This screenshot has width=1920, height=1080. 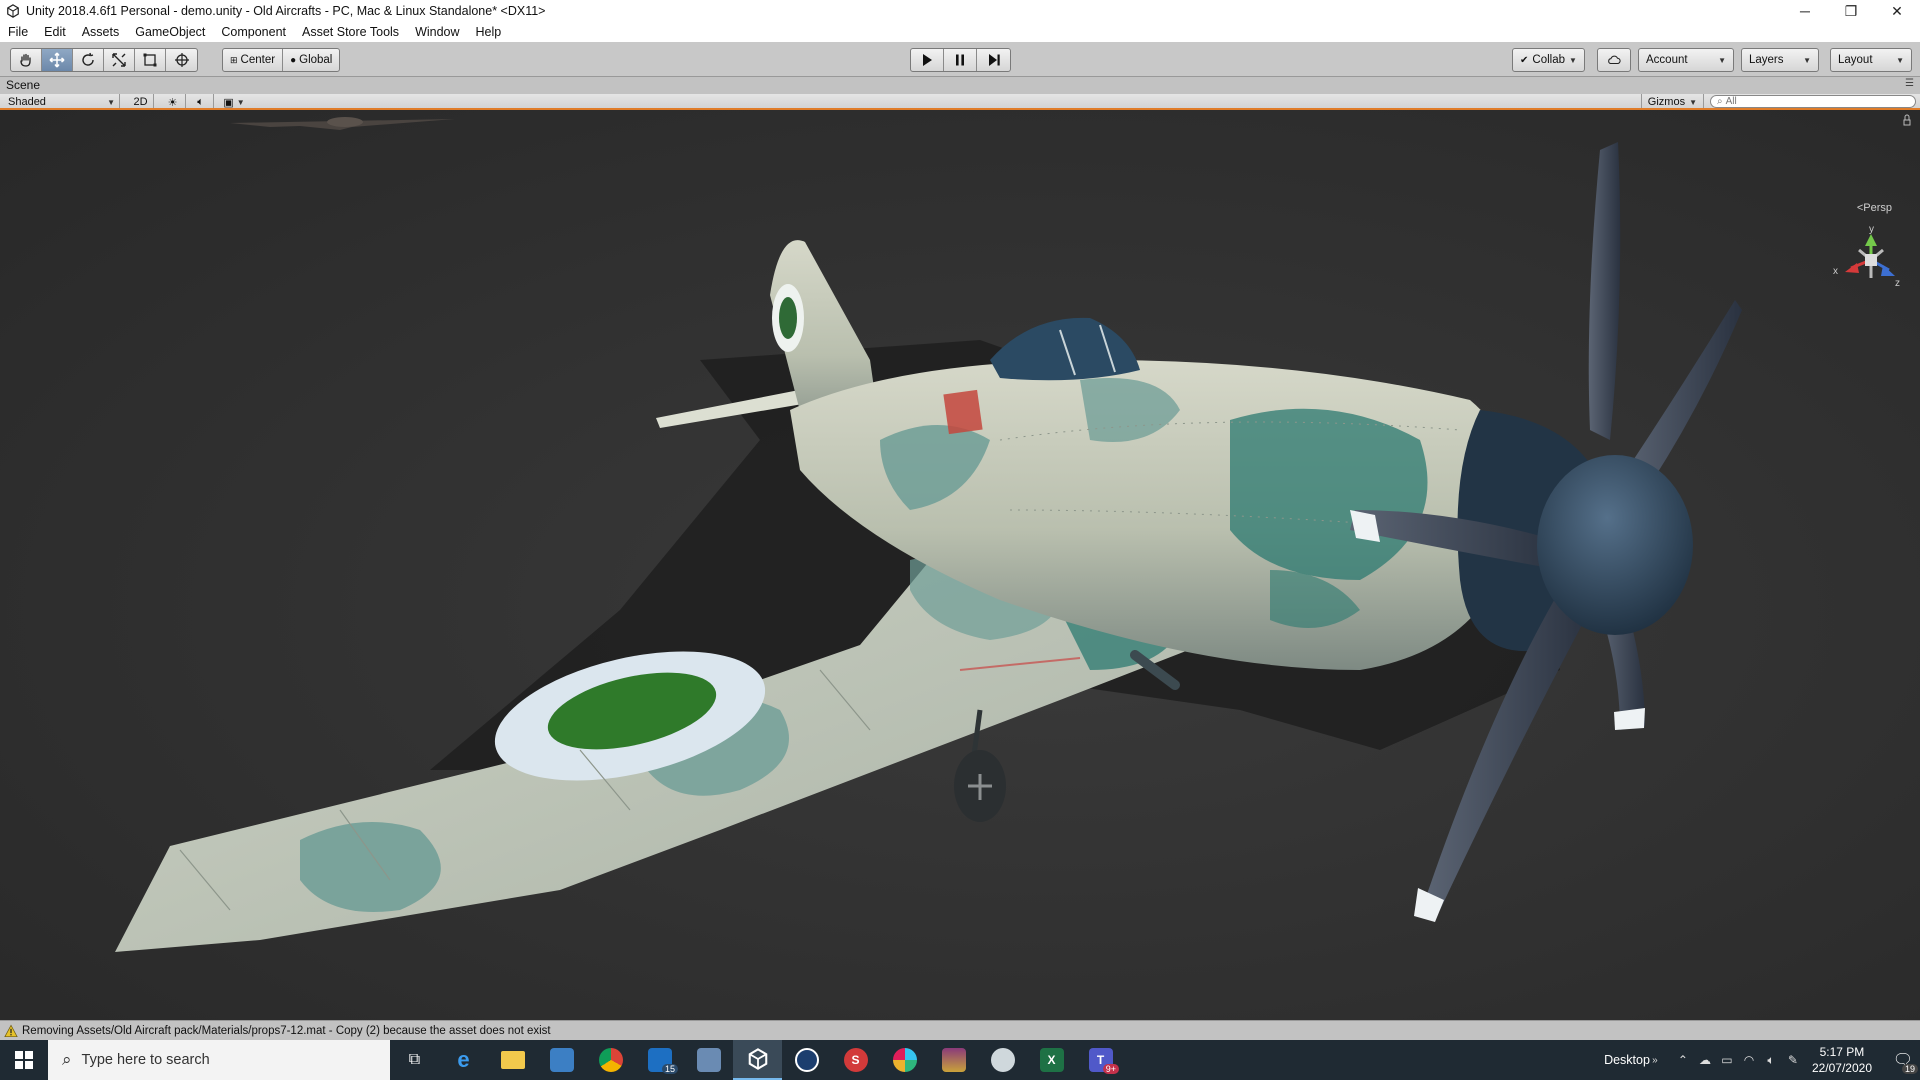 I want to click on clock-date: 22/07/2020, so click(x=1841, y=1068).